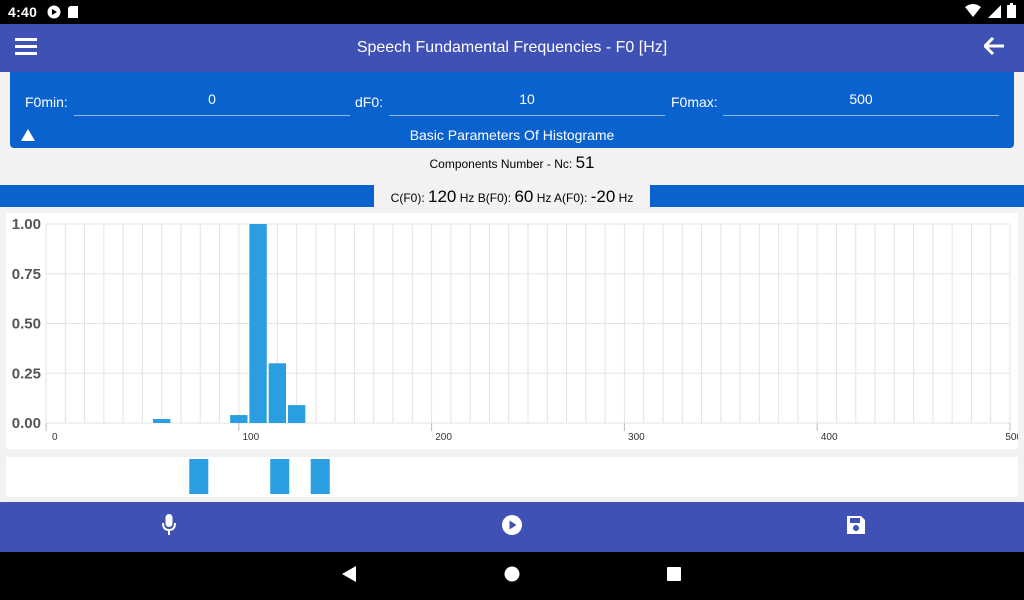 The width and height of the screenshot is (1024, 600). What do you see at coordinates (250, 437) in the screenshot?
I see `x-tick-label: 100` at bounding box center [250, 437].